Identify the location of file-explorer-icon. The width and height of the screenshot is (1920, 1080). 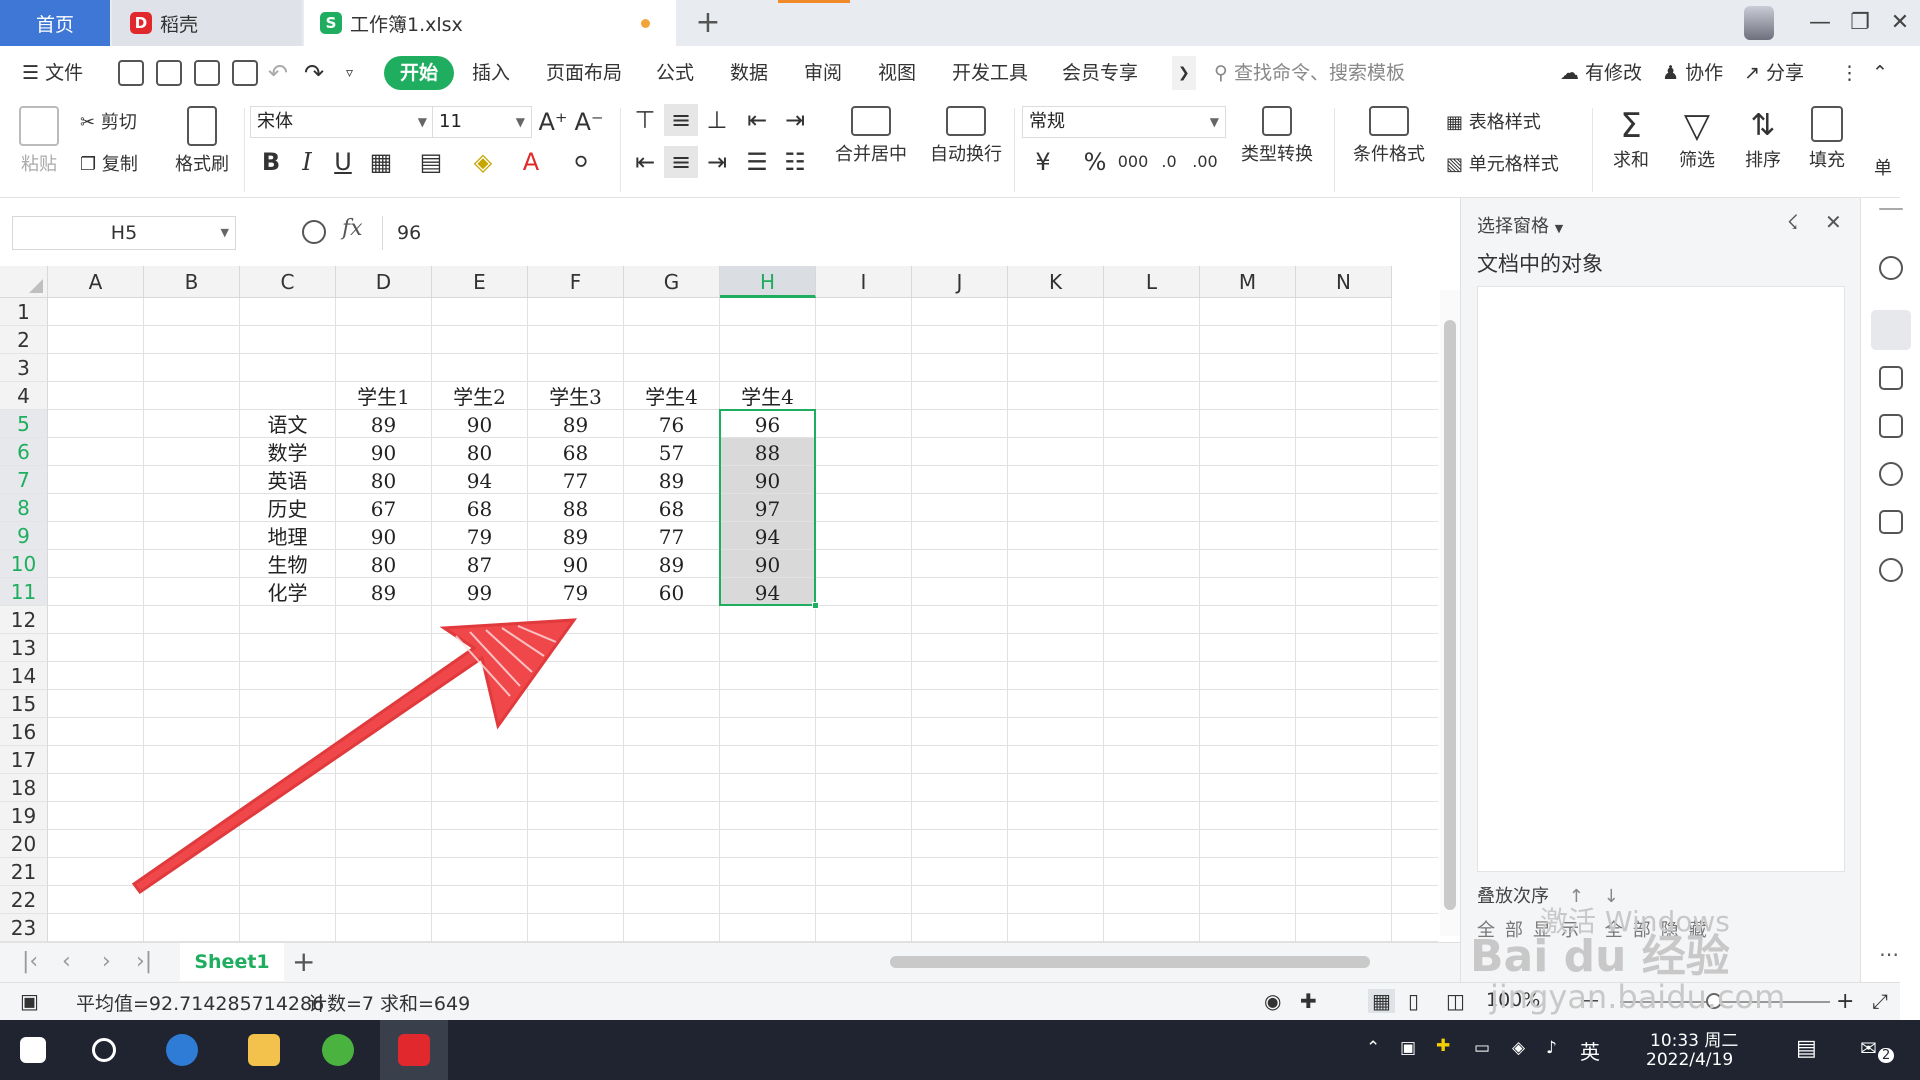
(264, 1050).